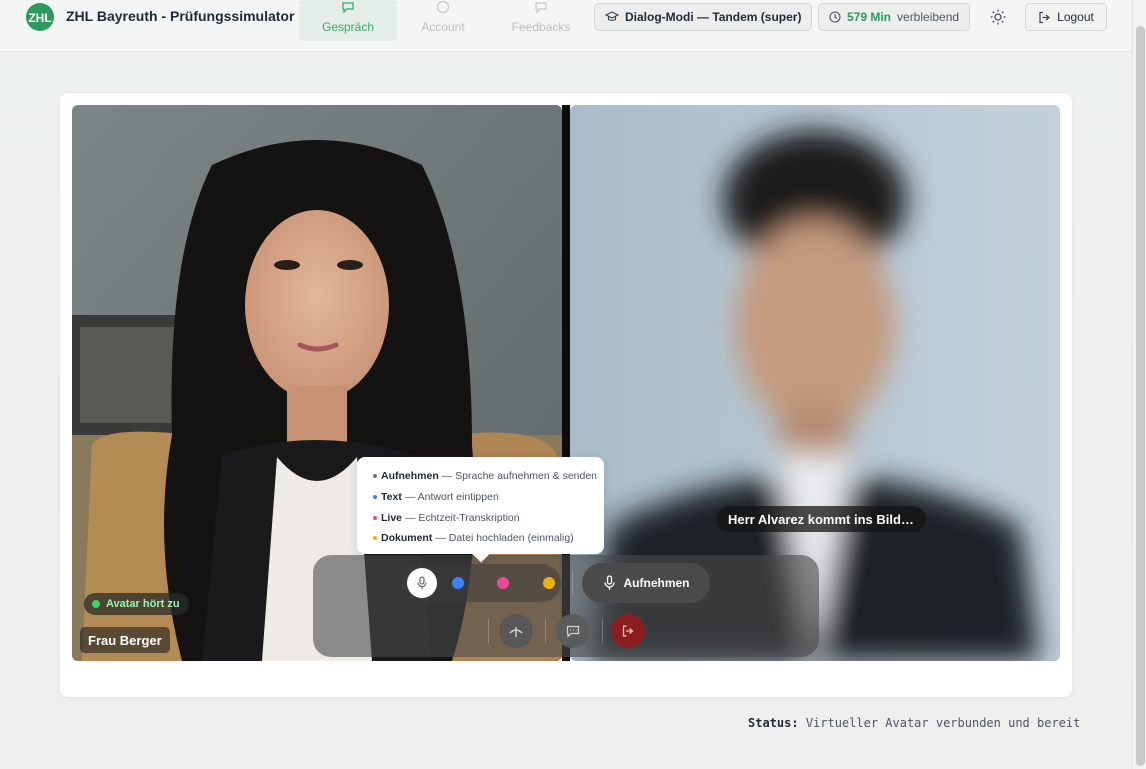 The width and height of the screenshot is (1146, 769). I want to click on listening-status-label: Avatar hört zu, so click(143, 604).